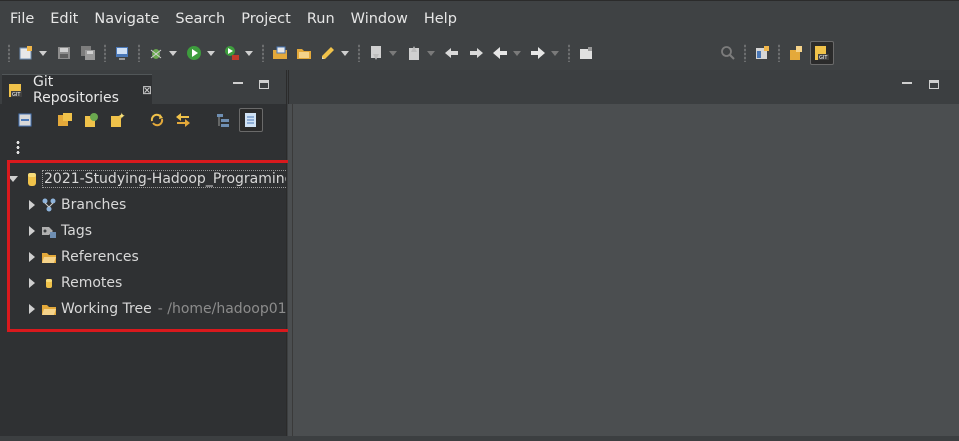 The width and height of the screenshot is (959, 441). I want to click on editor-tab-bar, so click(623, 87).